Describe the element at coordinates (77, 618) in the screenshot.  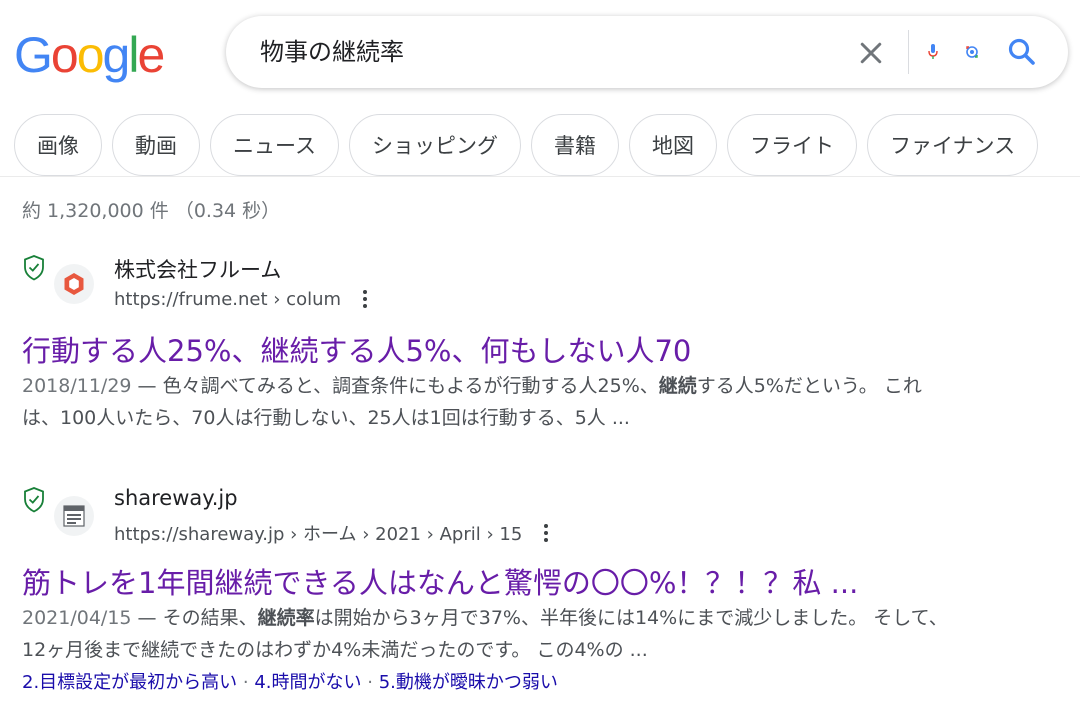
I see `result-date: 2021/04/15` at that location.